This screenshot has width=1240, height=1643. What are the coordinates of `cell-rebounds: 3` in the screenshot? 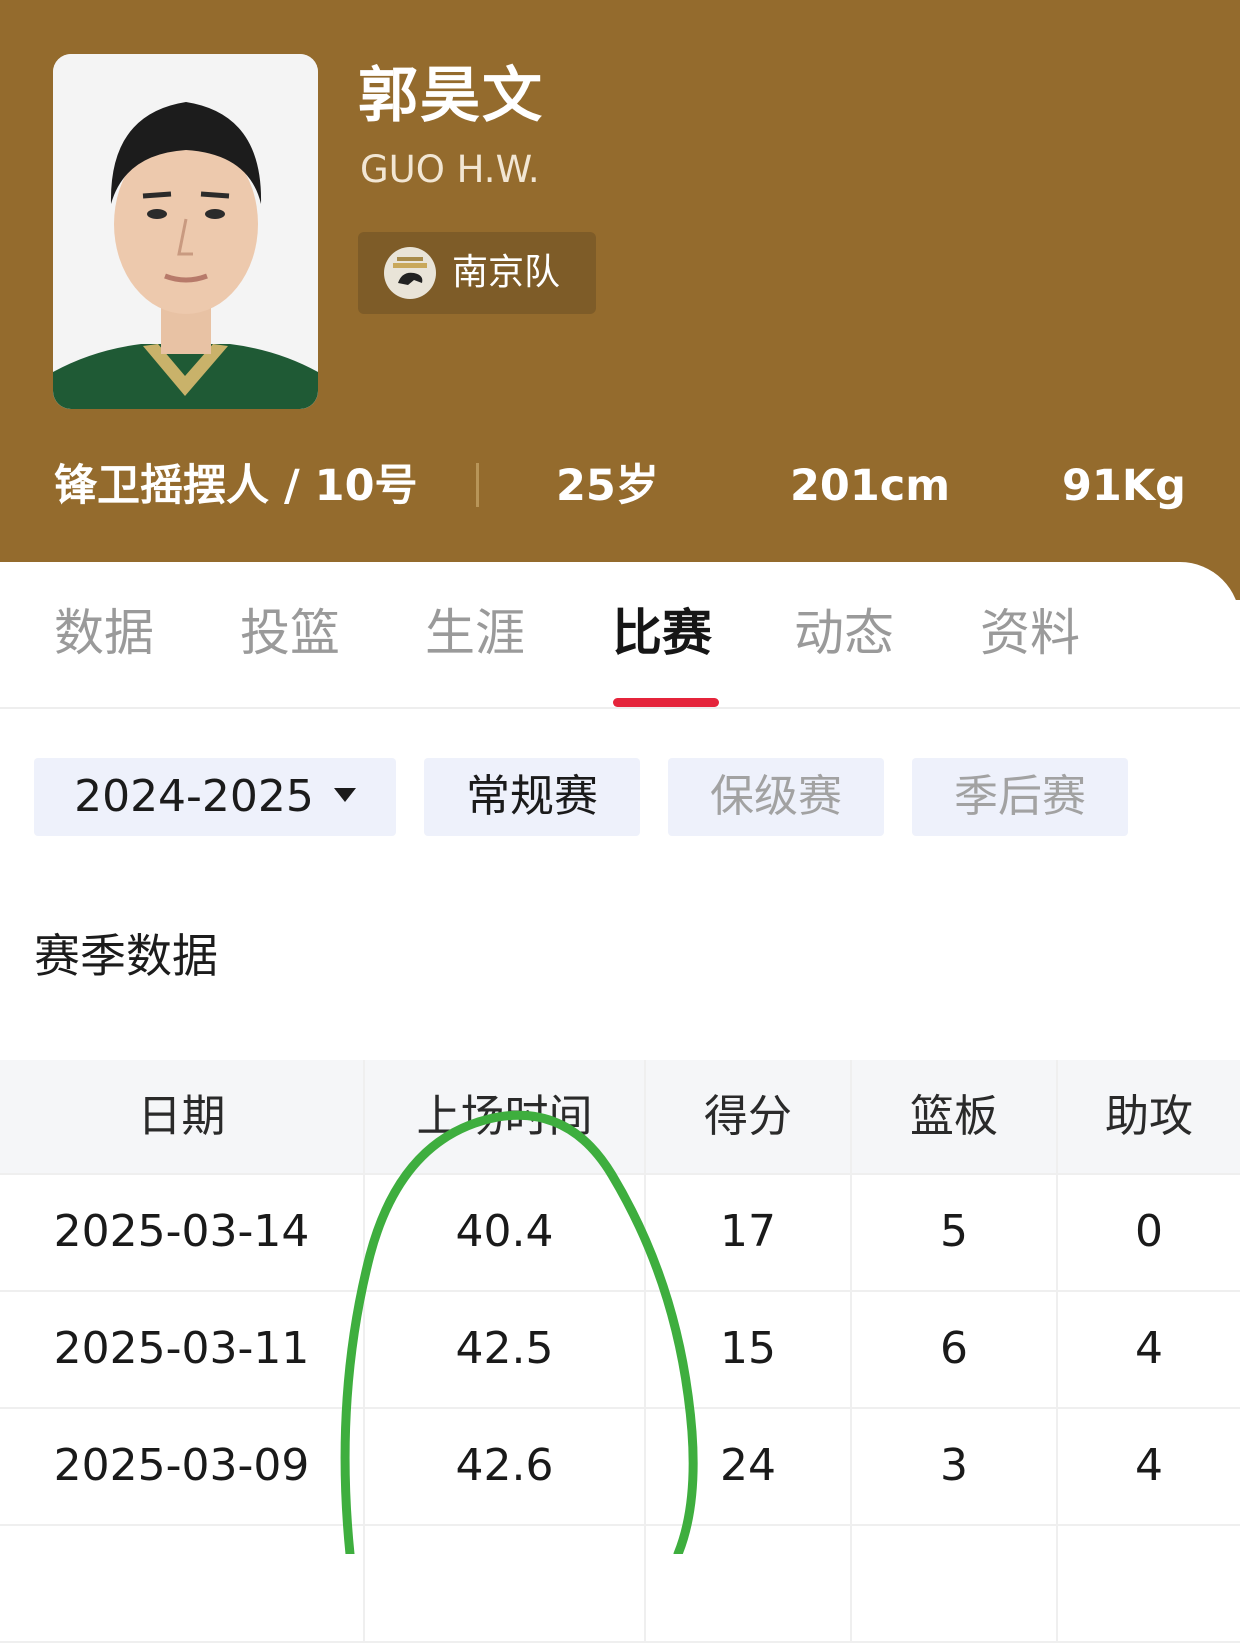 It's located at (955, 1466).